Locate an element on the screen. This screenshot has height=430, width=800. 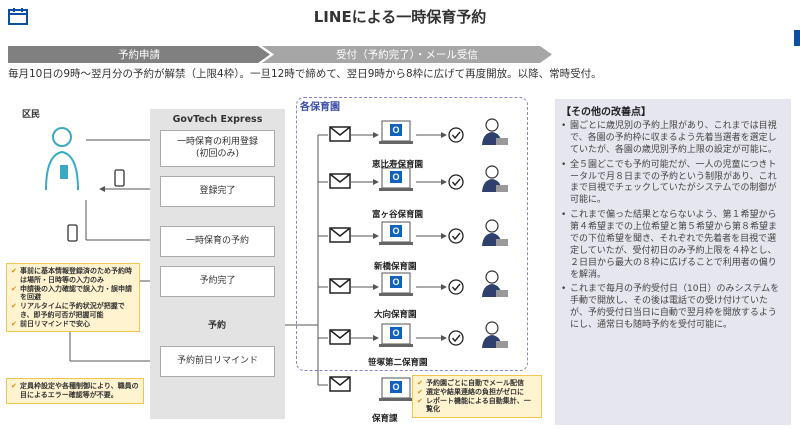
improvements-title: 【その他の改善点】 is located at coordinates (606, 112).